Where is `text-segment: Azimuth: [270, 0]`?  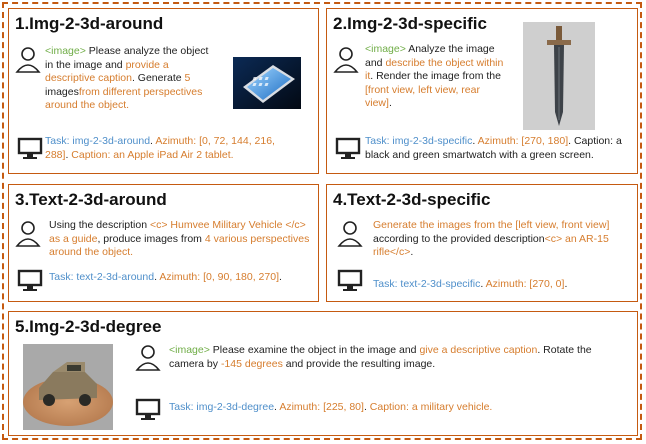
text-segment: Azimuth: [270, 0] is located at coordinates (525, 284).